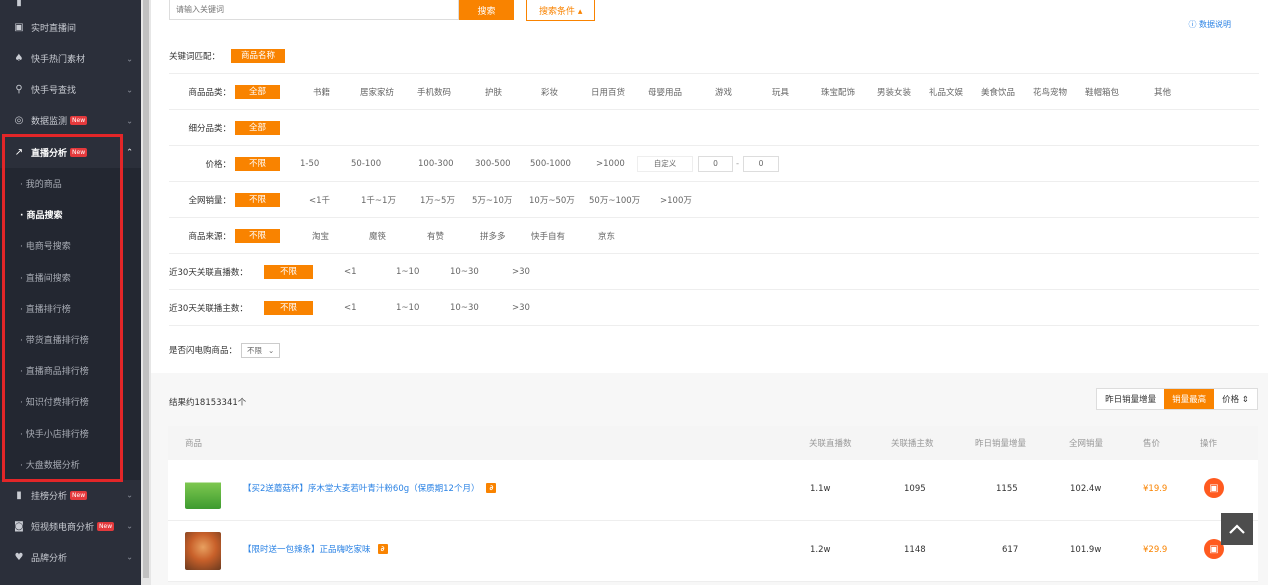 The image size is (1268, 585). What do you see at coordinates (665, 163) in the screenshot?
I see `custom-price-button: 自定义` at bounding box center [665, 163].